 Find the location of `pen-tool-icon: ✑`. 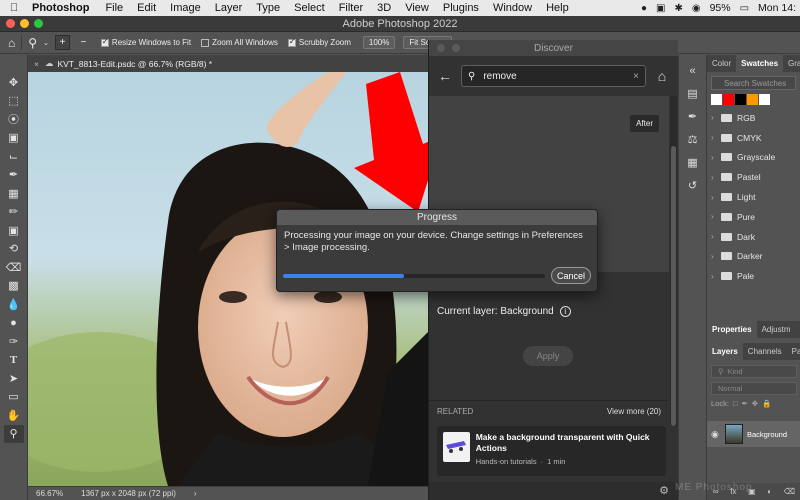

pen-tool-icon: ✑ is located at coordinates (14, 341).